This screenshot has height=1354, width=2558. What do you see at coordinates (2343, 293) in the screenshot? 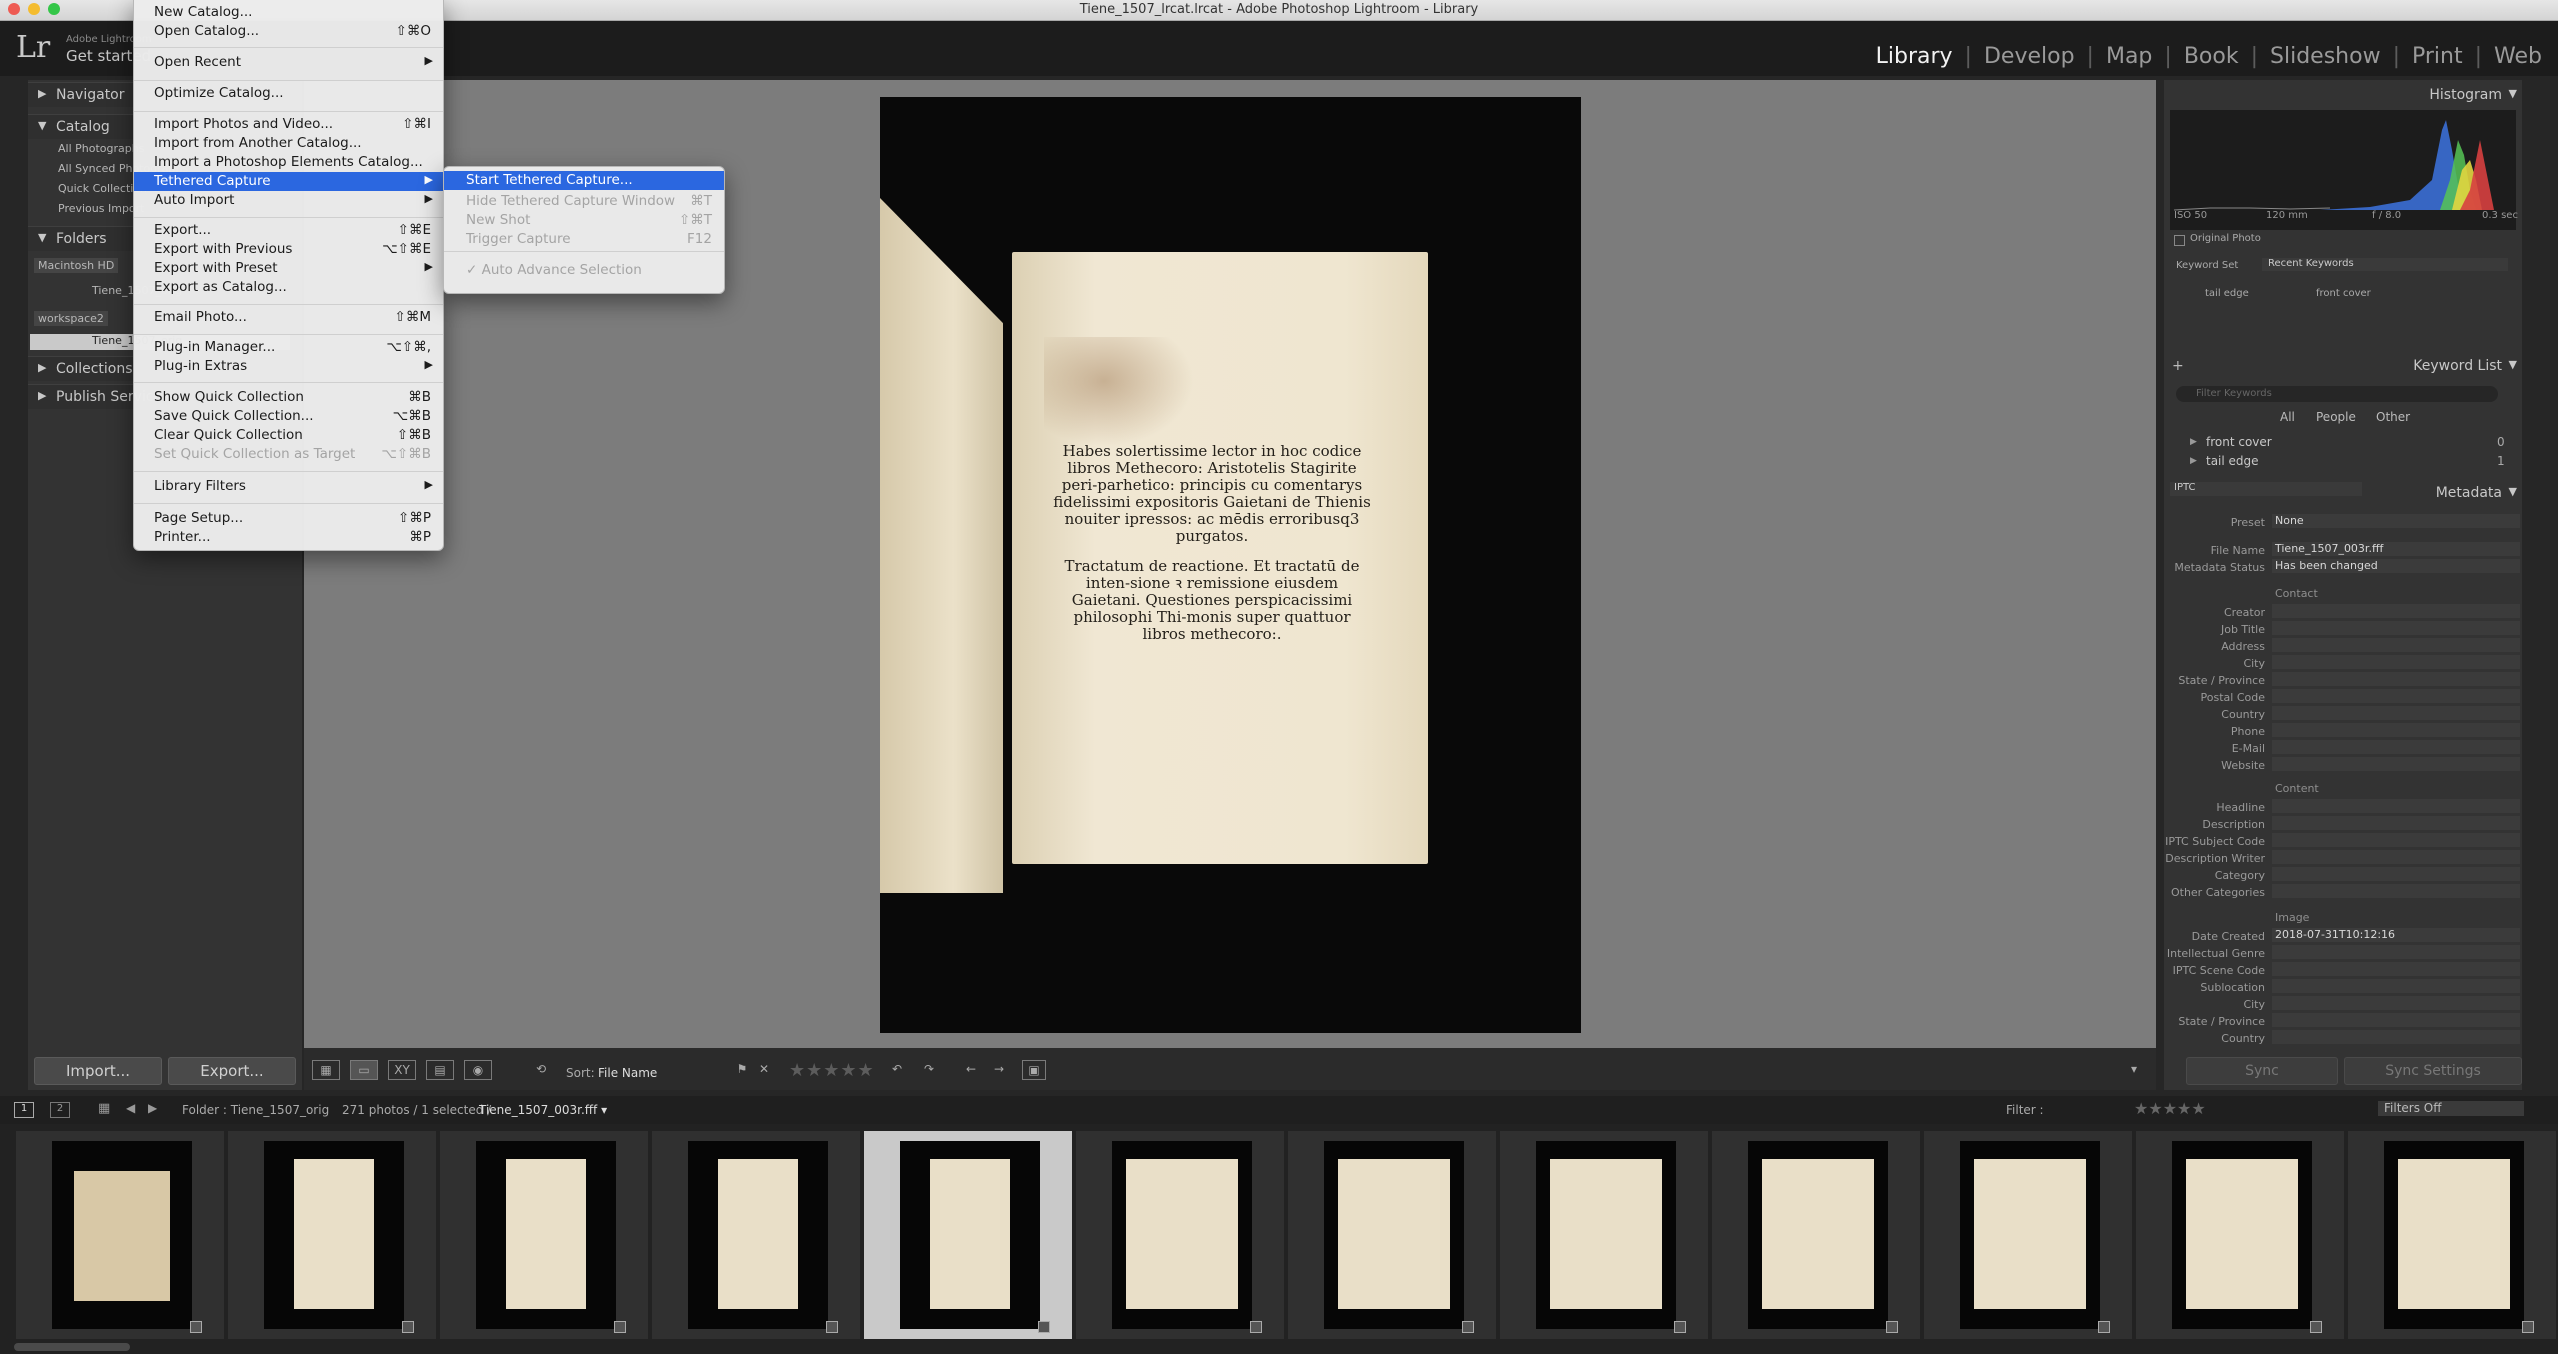
I see `recent-keyword-front-cover: front cover` at bounding box center [2343, 293].